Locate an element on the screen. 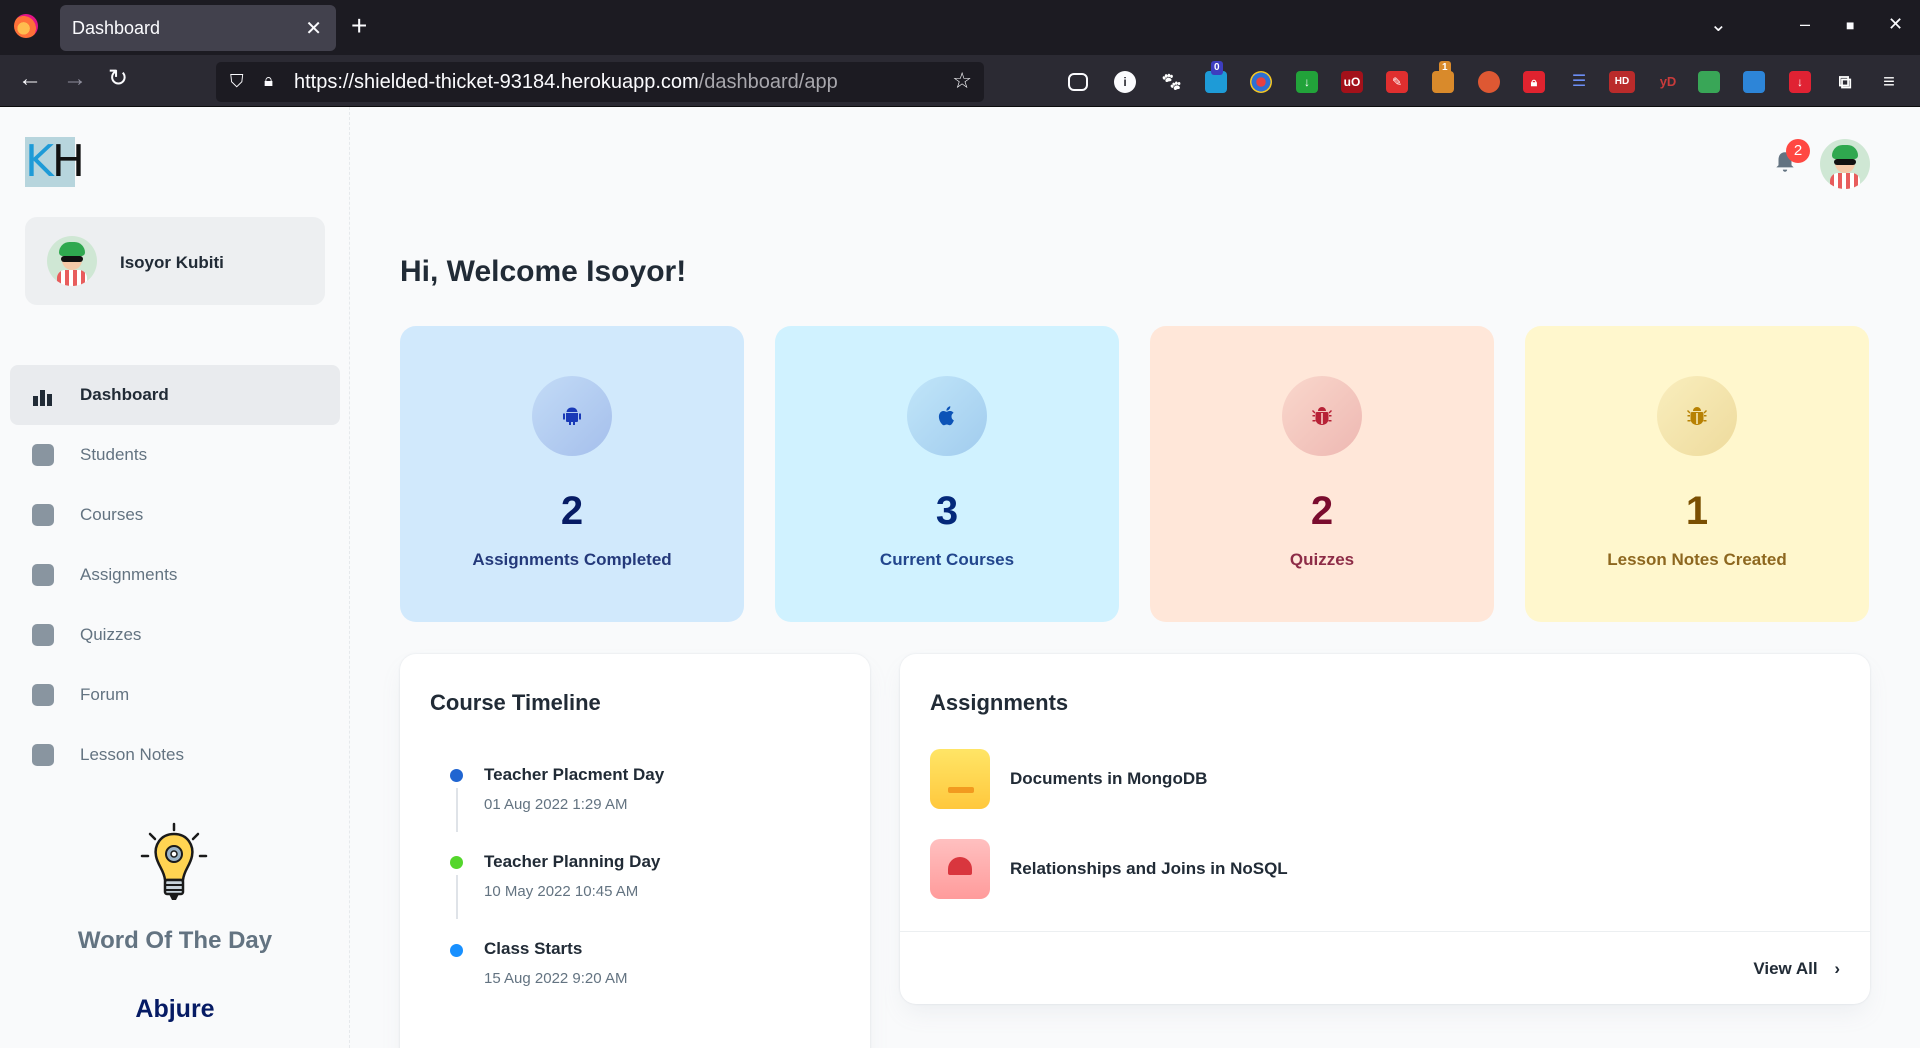 The height and width of the screenshot is (1048, 1920). word-of-the-day-title: Word Of The Day is located at coordinates (175, 940).